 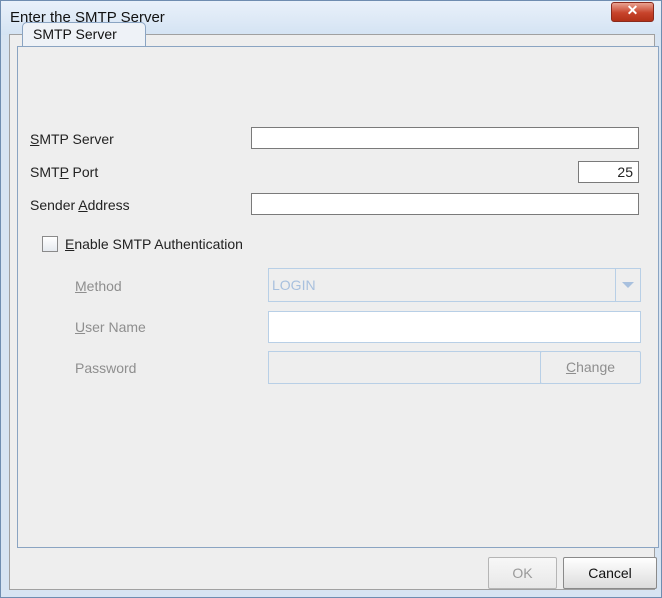 I want to click on cancel-button: Cancel, so click(x=610, y=573).